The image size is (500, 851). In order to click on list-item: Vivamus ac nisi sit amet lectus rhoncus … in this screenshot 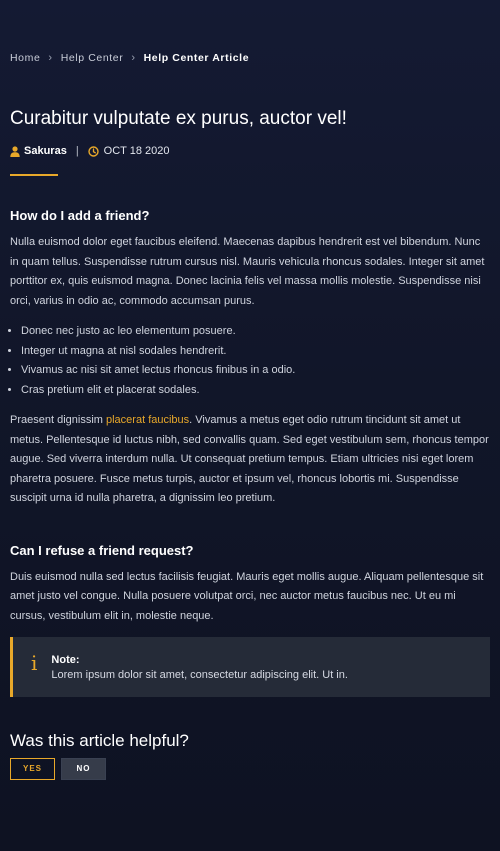, I will do `click(255, 371)`.